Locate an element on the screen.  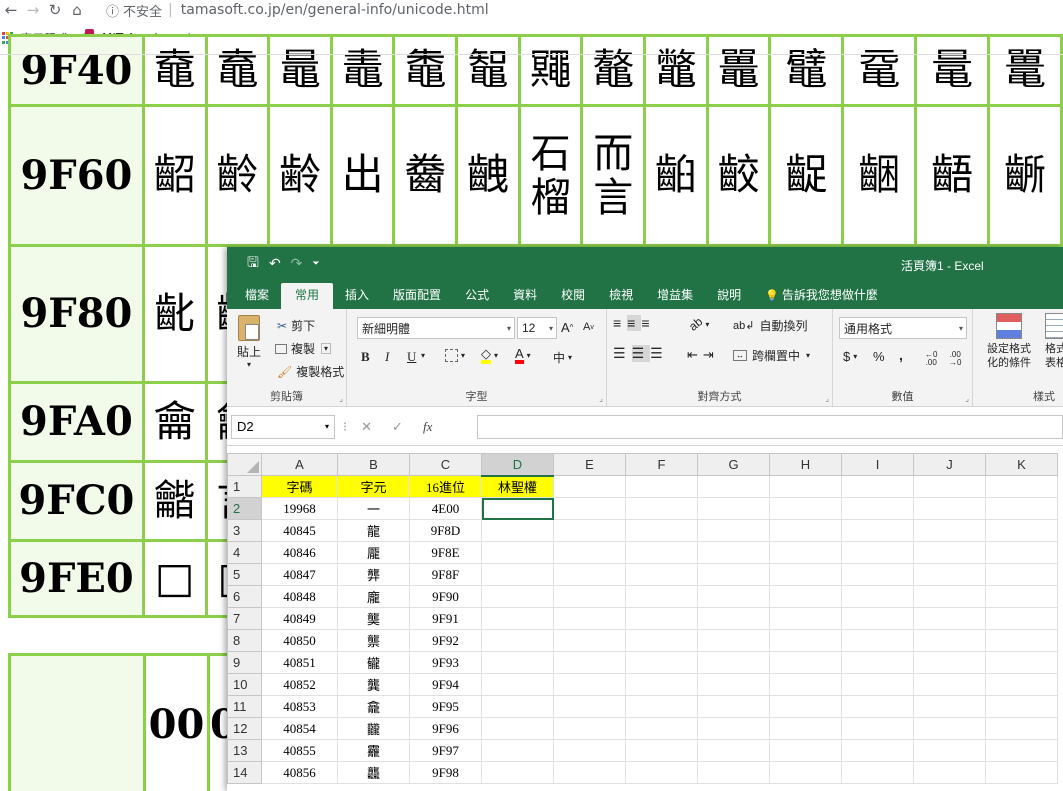
cell-E6 is located at coordinates (589, 596).